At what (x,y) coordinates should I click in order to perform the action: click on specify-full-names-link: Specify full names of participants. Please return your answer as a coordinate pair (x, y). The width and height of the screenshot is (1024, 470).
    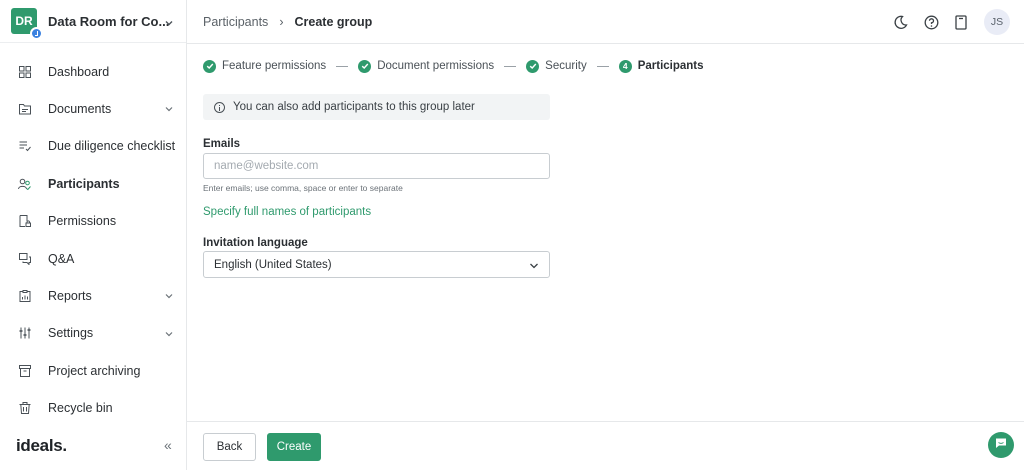
    Looking at the image, I should click on (287, 212).